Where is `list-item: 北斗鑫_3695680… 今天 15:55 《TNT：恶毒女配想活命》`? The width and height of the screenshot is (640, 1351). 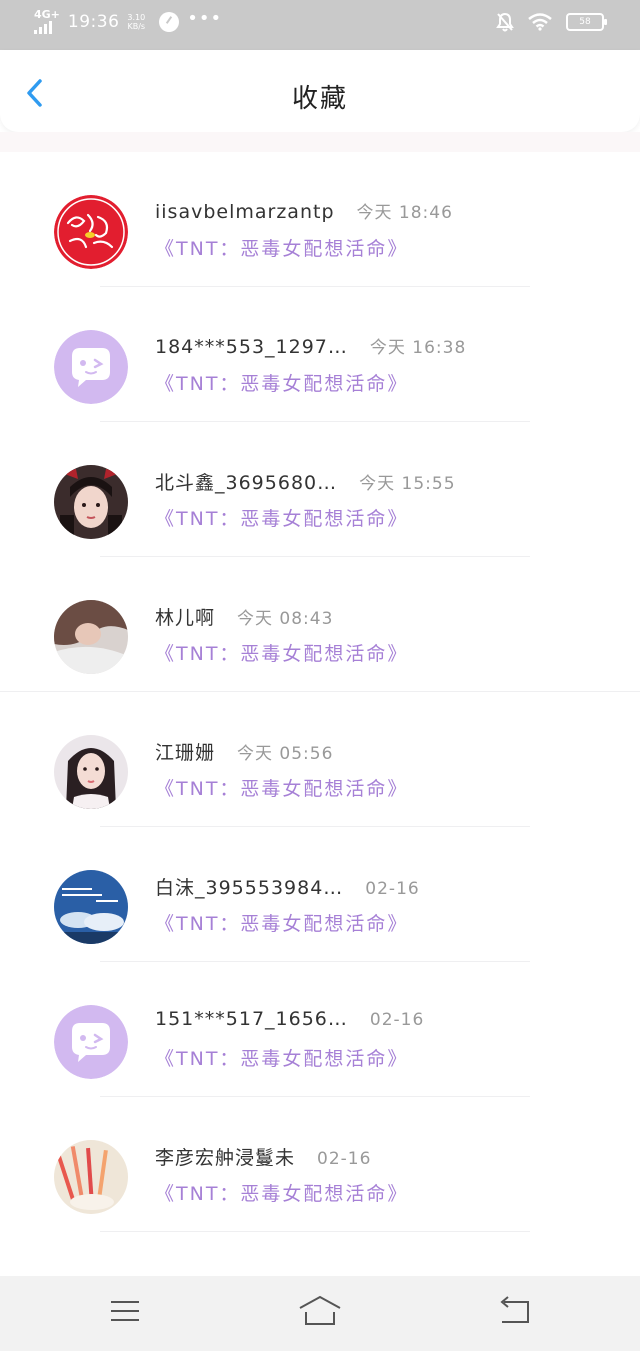
list-item: 北斗鑫_3695680… 今天 15:55 《TNT：恶毒女配想活命》 is located at coordinates (320, 489).